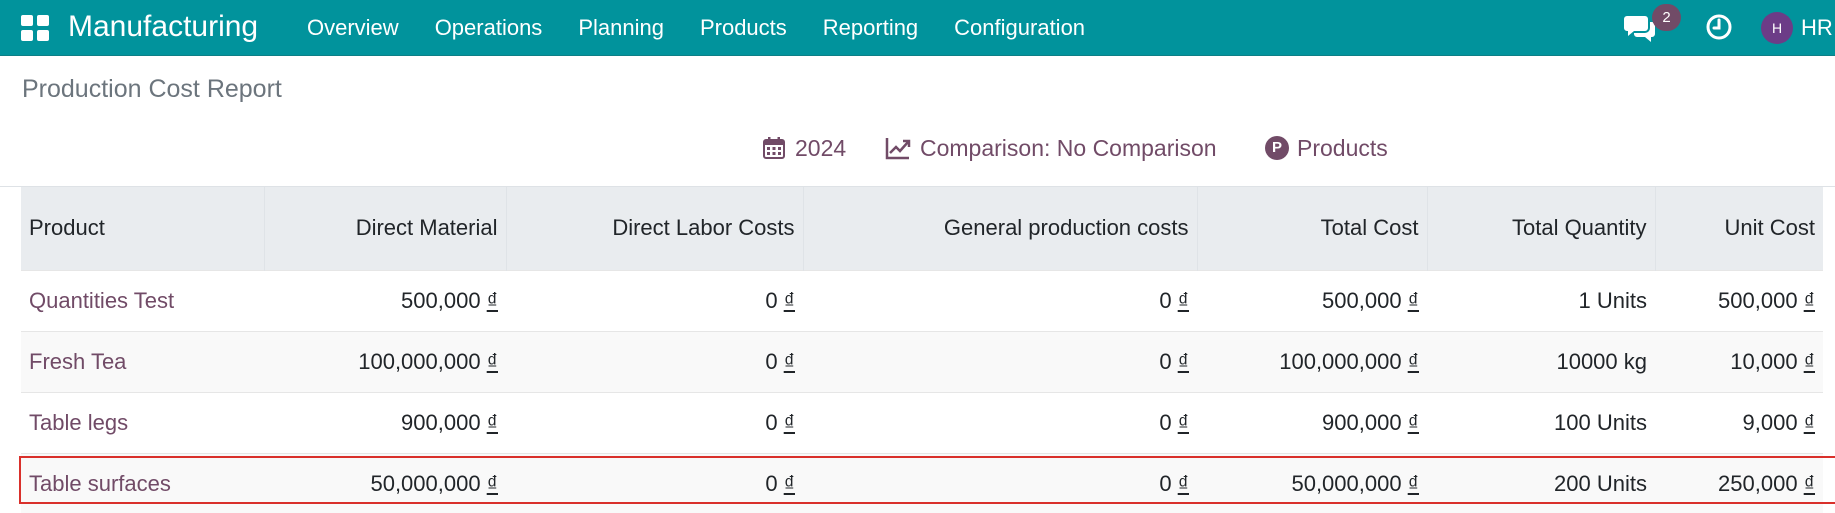  What do you see at coordinates (163, 27) in the screenshot?
I see `app-brand: Manufacturing` at bounding box center [163, 27].